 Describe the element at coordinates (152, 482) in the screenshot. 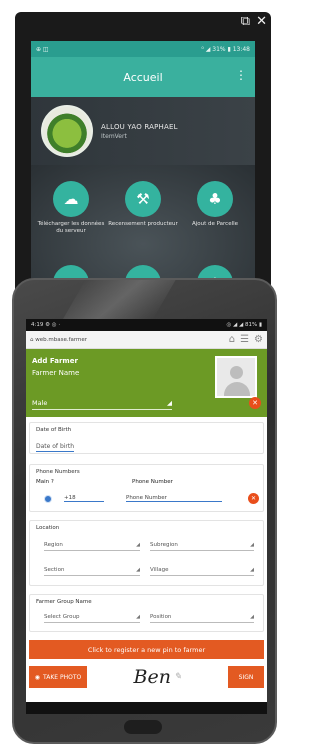

I see `phone-number-label: Phone Number` at that location.